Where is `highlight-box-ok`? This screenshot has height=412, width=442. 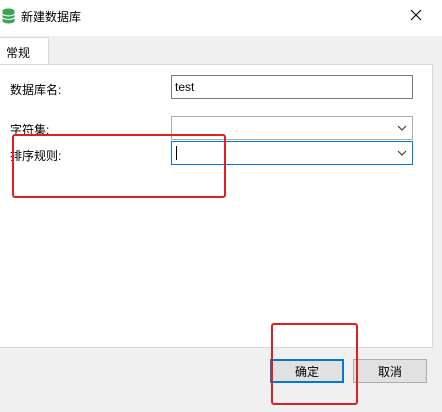
highlight-box-ok is located at coordinates (314, 364).